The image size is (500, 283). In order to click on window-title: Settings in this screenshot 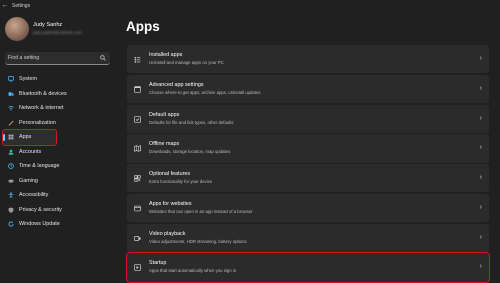, I will do `click(21, 6)`.